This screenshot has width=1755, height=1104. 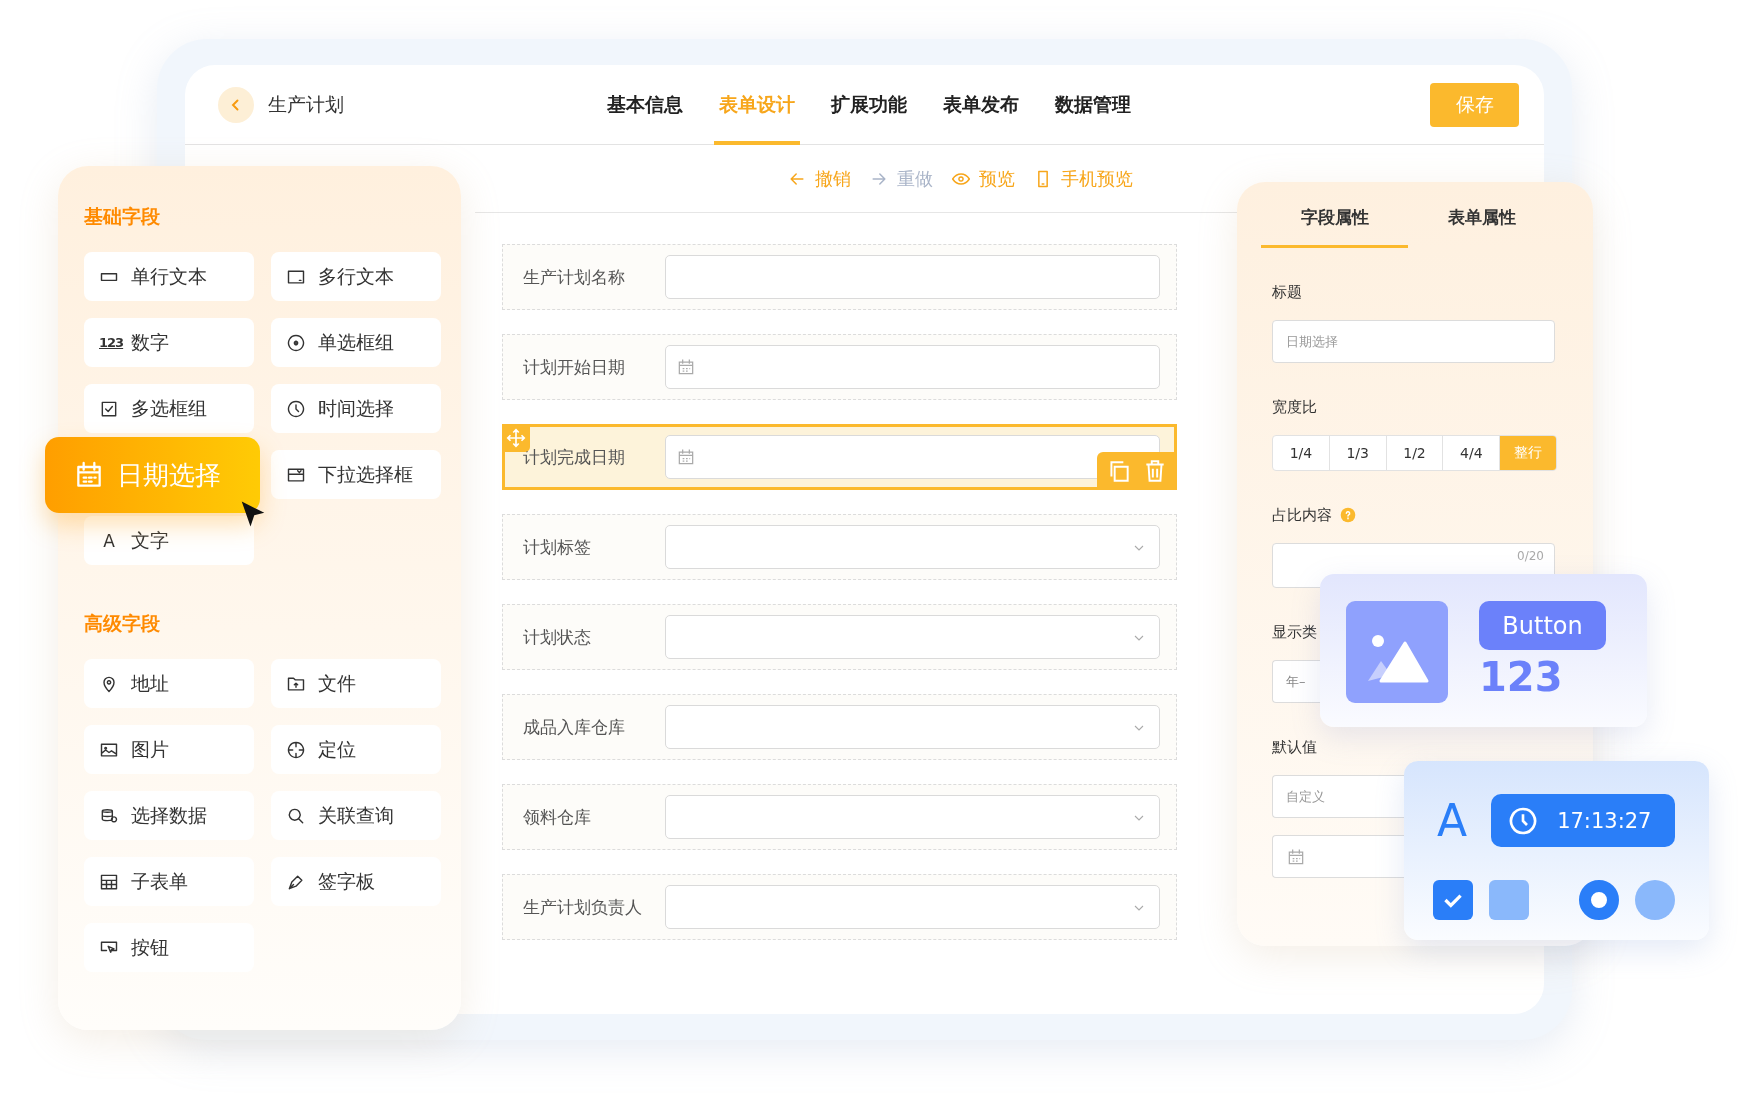 What do you see at coordinates (356, 474) in the screenshot?
I see `field-type-item: 下拉选择框` at bounding box center [356, 474].